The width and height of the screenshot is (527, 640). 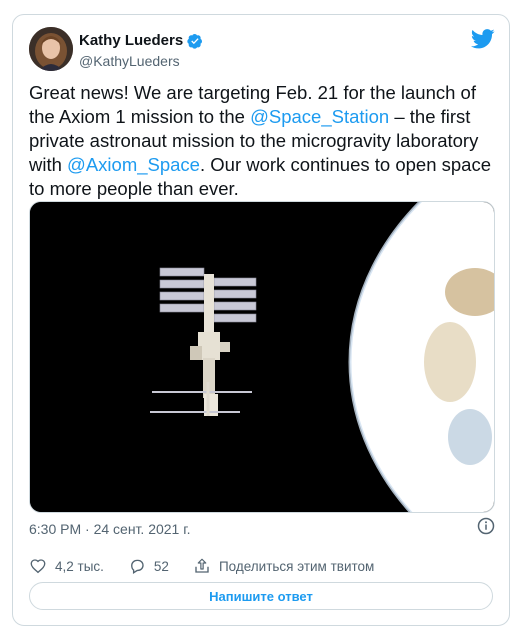 I want to click on reply-count: 52, so click(x=161, y=566).